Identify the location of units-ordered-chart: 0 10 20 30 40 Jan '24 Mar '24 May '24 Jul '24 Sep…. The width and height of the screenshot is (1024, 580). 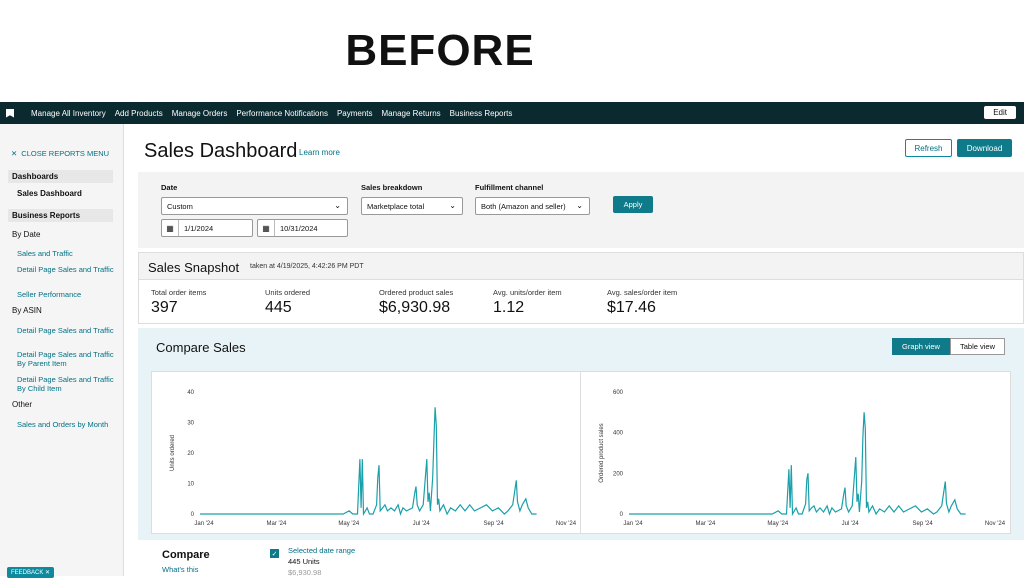
(373, 458).